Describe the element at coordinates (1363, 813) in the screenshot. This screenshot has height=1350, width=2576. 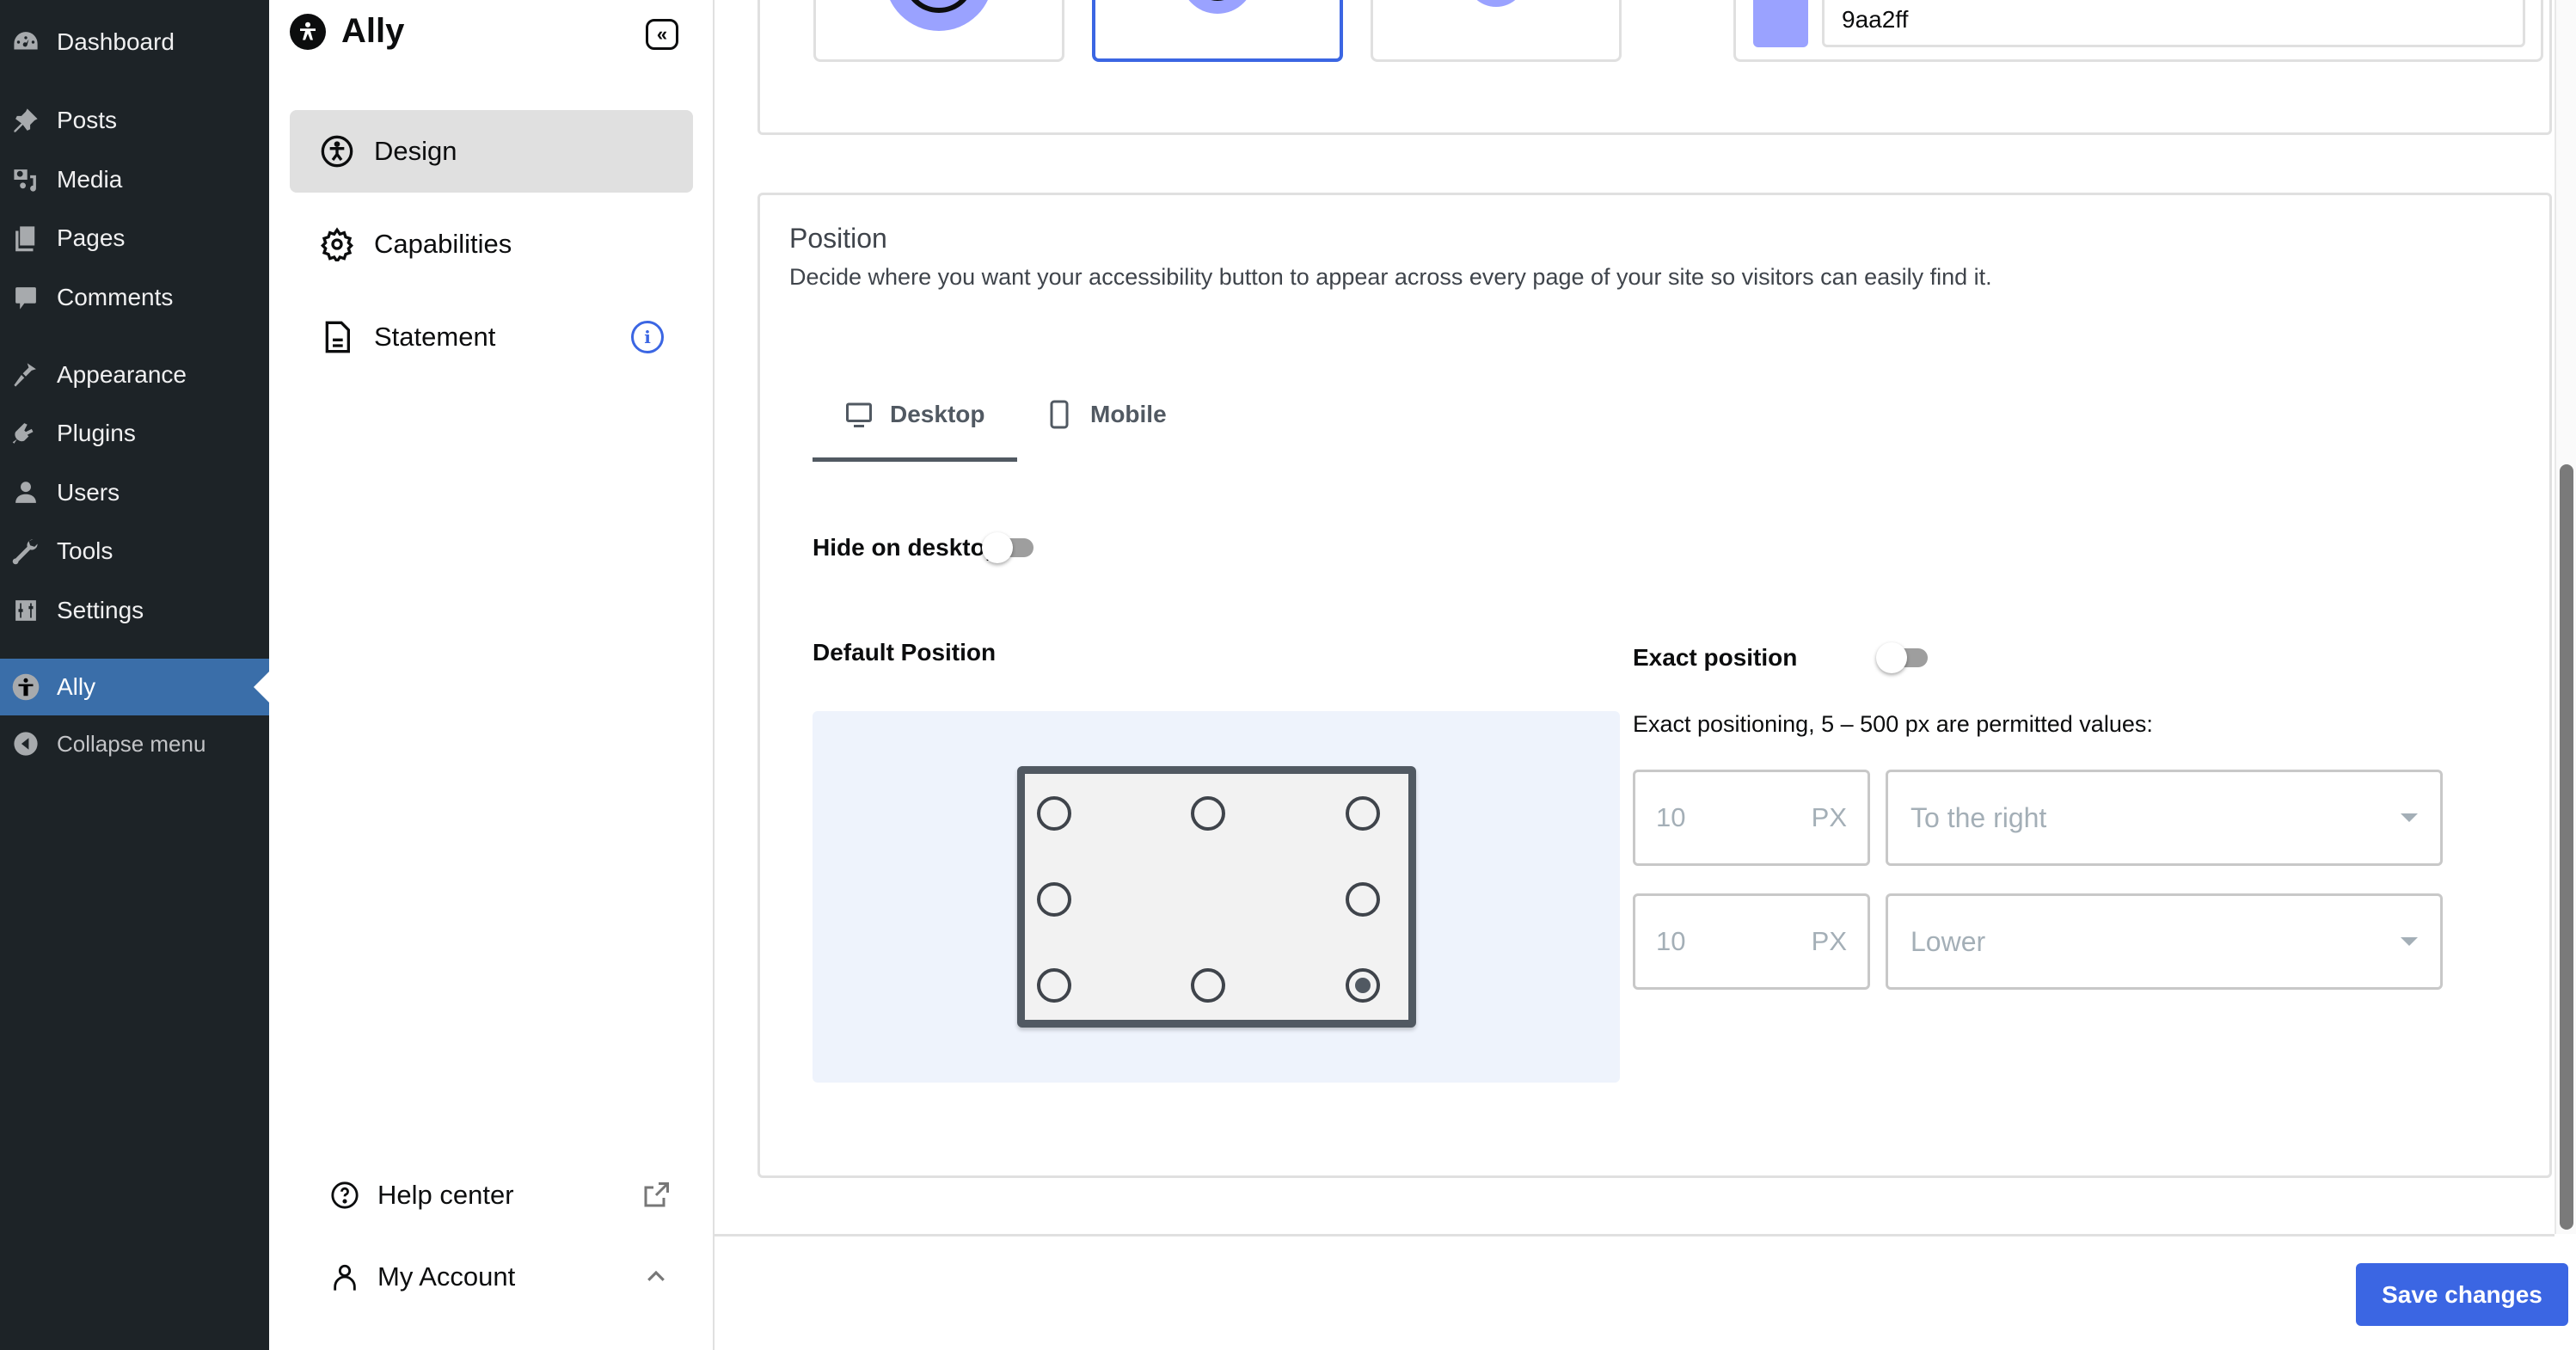
I see `position-radio-top-right` at that location.